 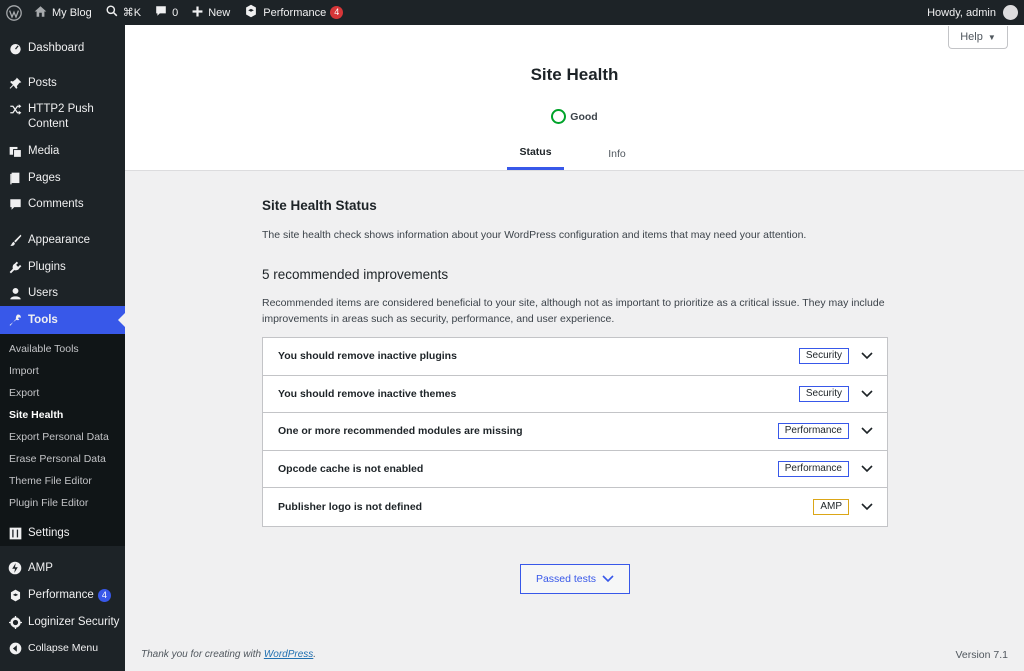 I want to click on issue-row: Publisher logo is not defined AMP, so click(x=575, y=507).